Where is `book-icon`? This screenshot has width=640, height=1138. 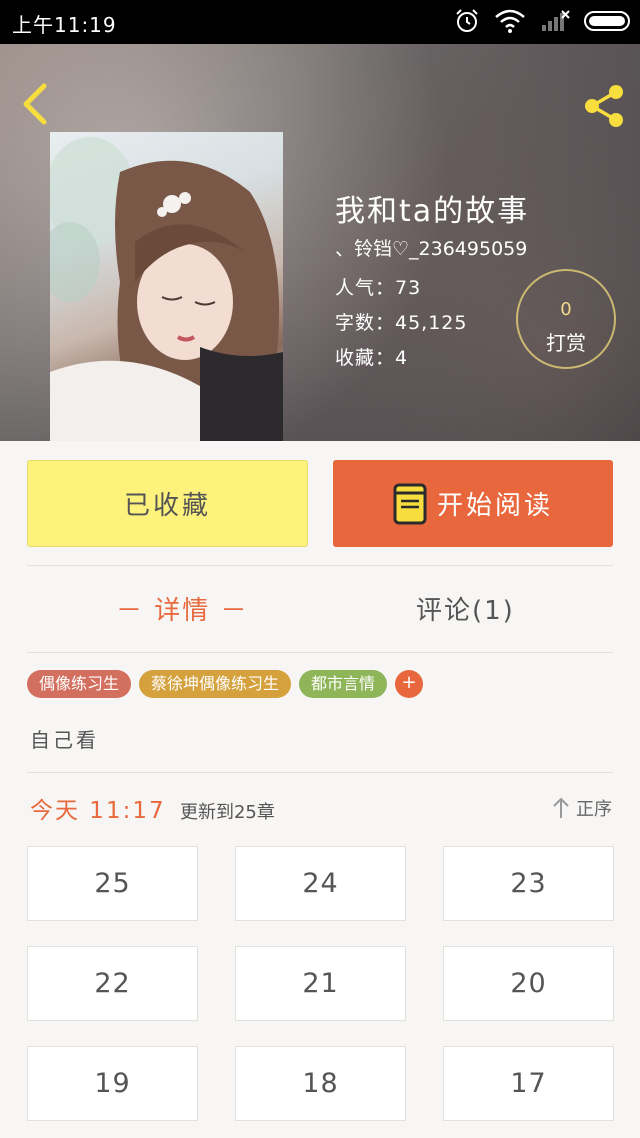 book-icon is located at coordinates (410, 503).